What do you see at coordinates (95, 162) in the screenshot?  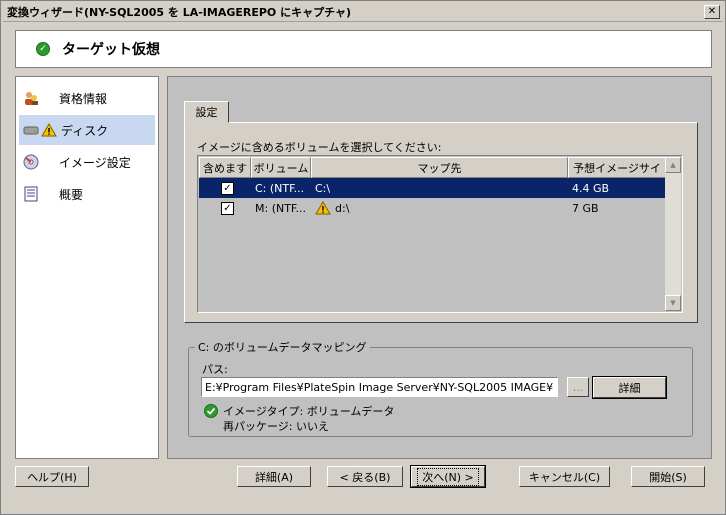 I see `sidebar-item-label: イメージ設定` at bounding box center [95, 162].